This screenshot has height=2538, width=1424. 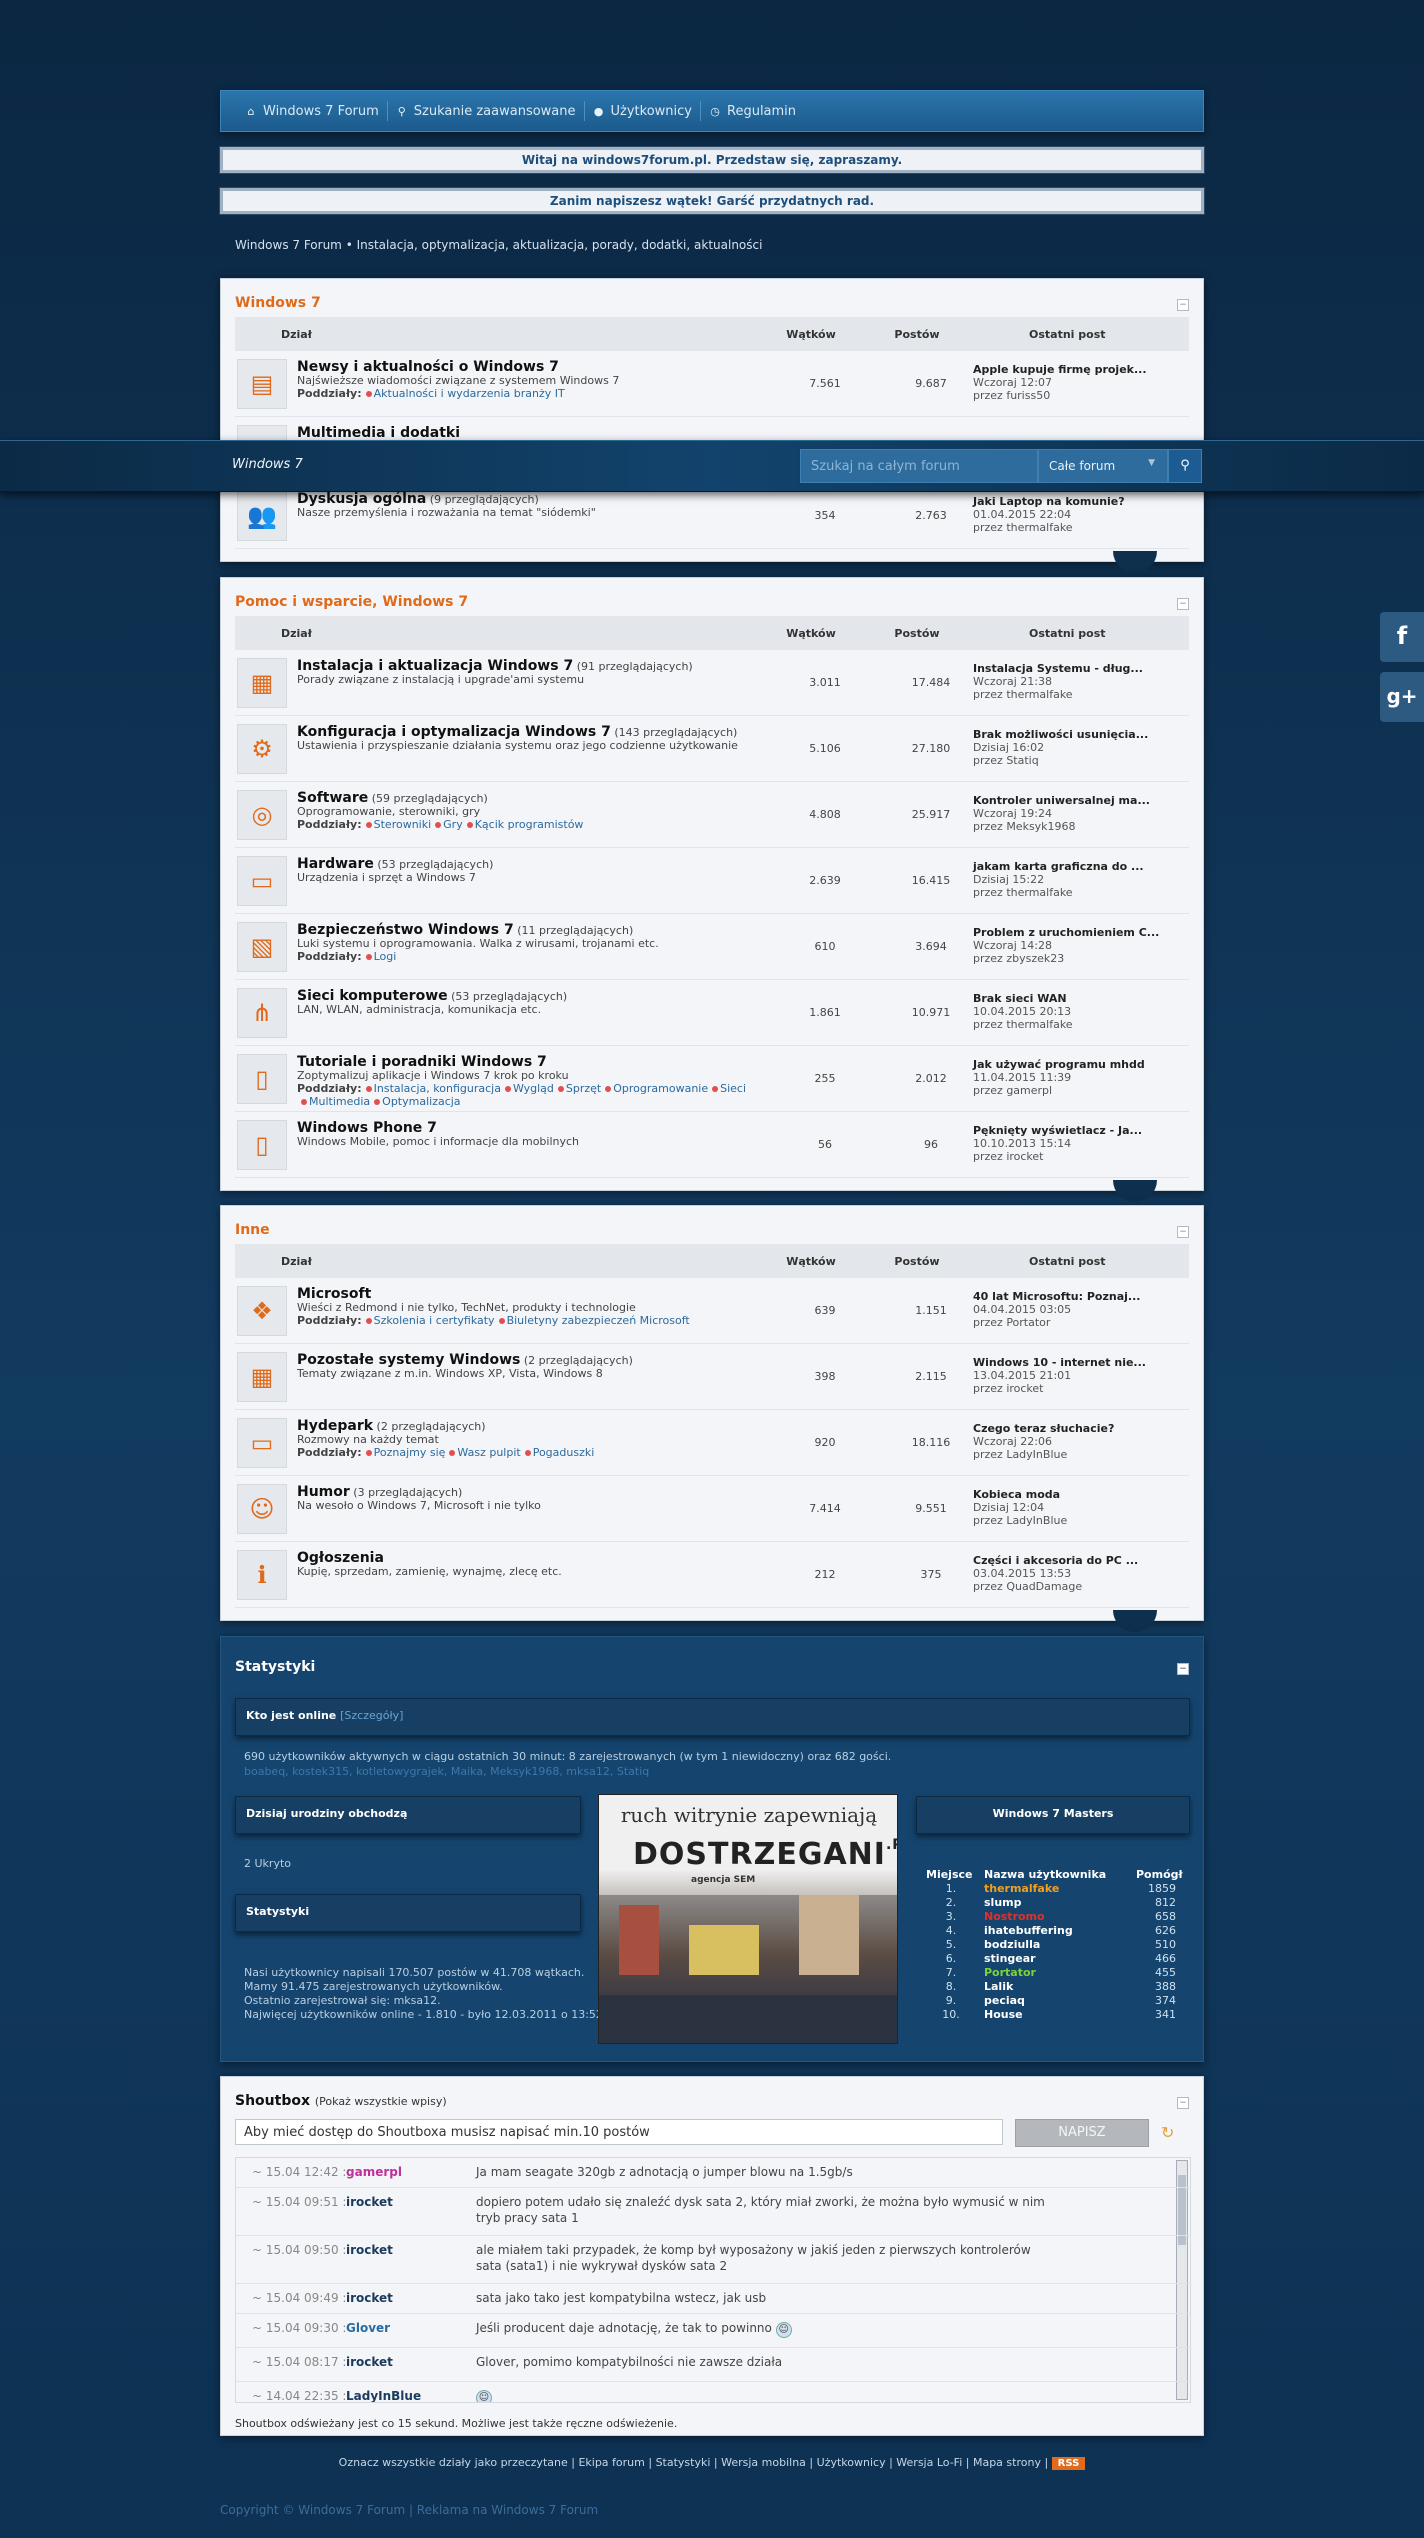 I want to click on nav-home: ⌂ Windows 7 Forum, so click(x=312, y=111).